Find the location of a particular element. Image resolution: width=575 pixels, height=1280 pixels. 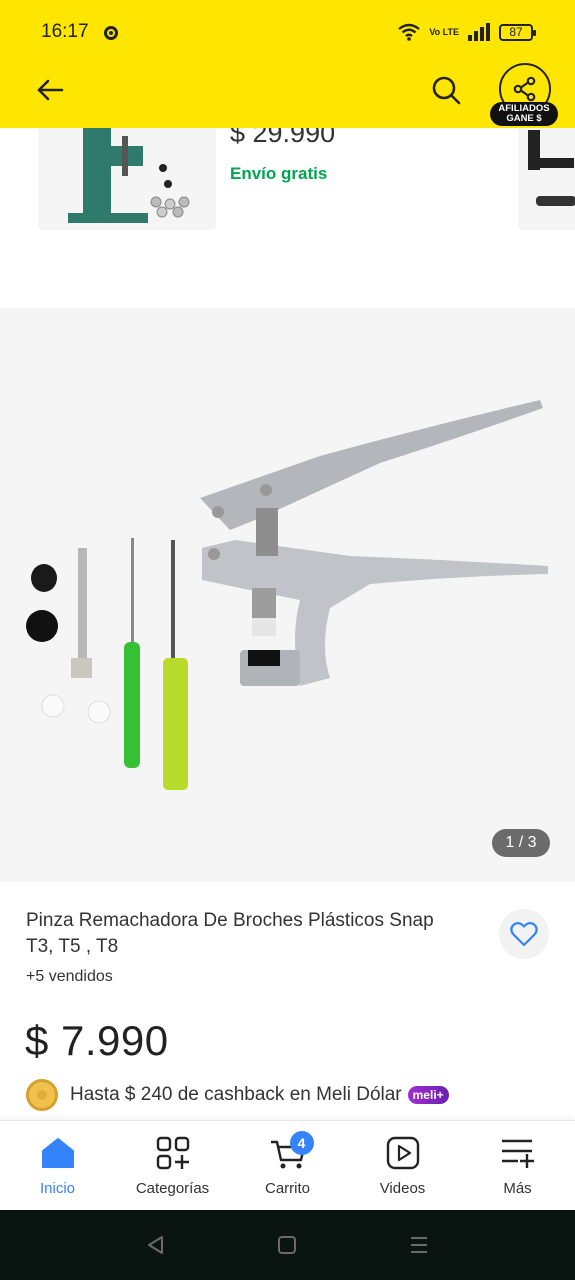

nav-item-carrito: 4 Carrito is located at coordinates (287, 1165).